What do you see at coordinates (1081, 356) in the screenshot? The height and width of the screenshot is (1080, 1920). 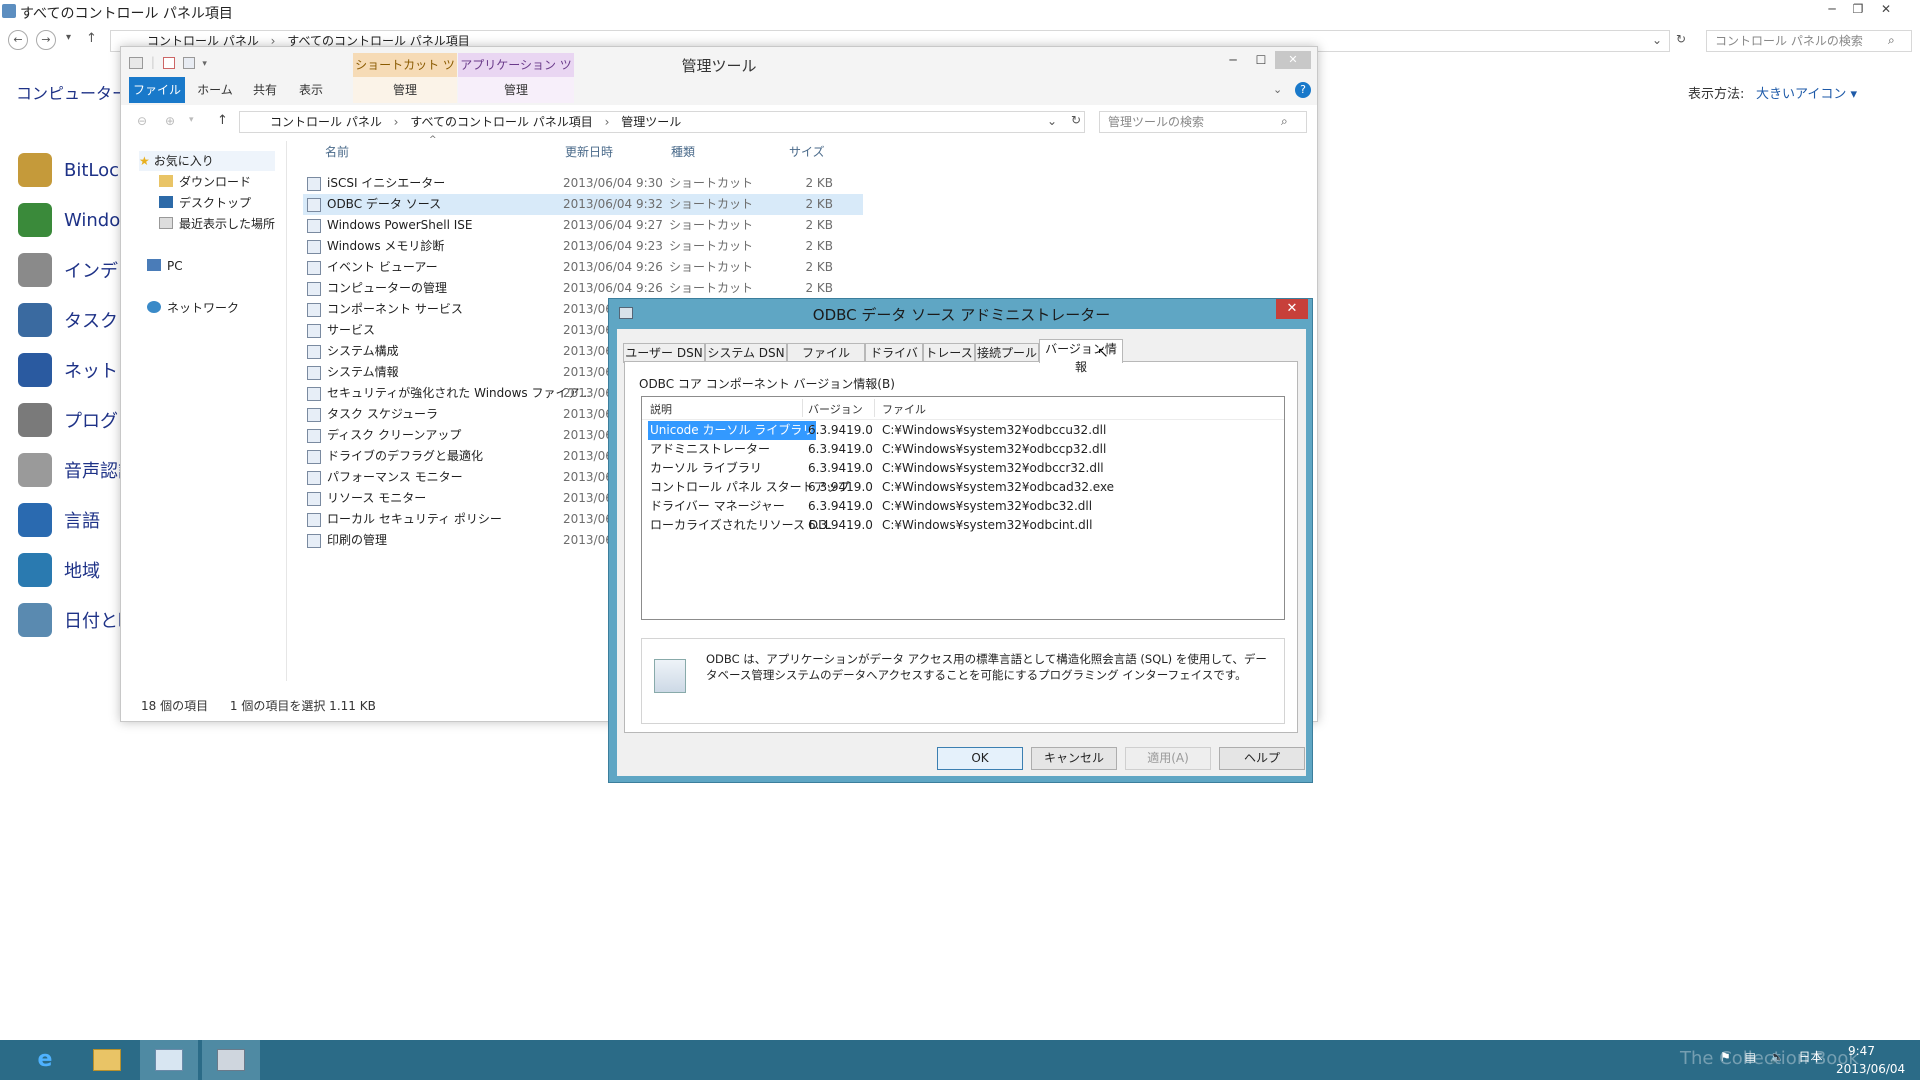 I see `tab-about: バージョン情報` at bounding box center [1081, 356].